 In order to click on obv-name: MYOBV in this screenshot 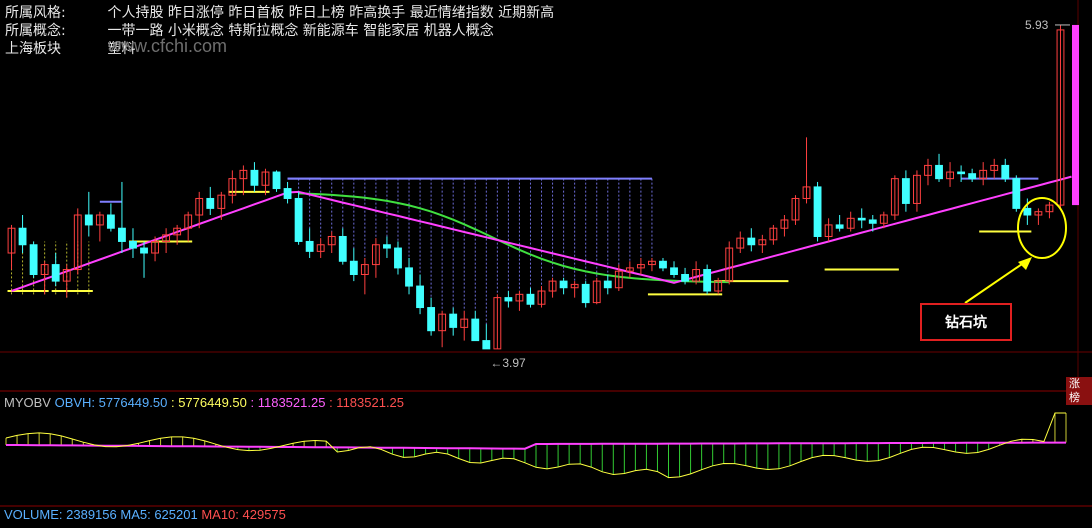, I will do `click(27, 402)`.